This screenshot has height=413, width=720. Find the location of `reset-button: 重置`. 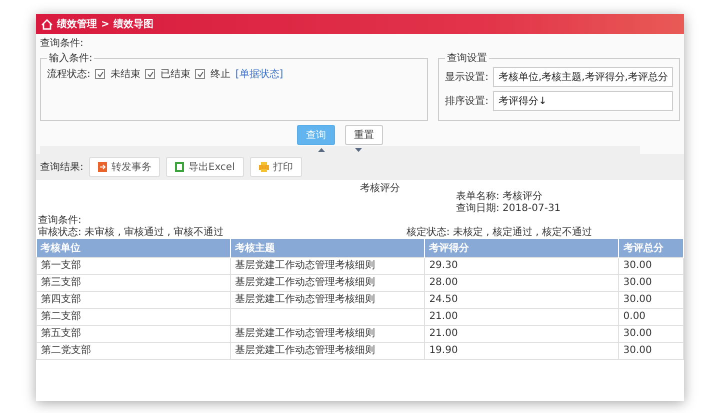

reset-button: 重置 is located at coordinates (364, 135).